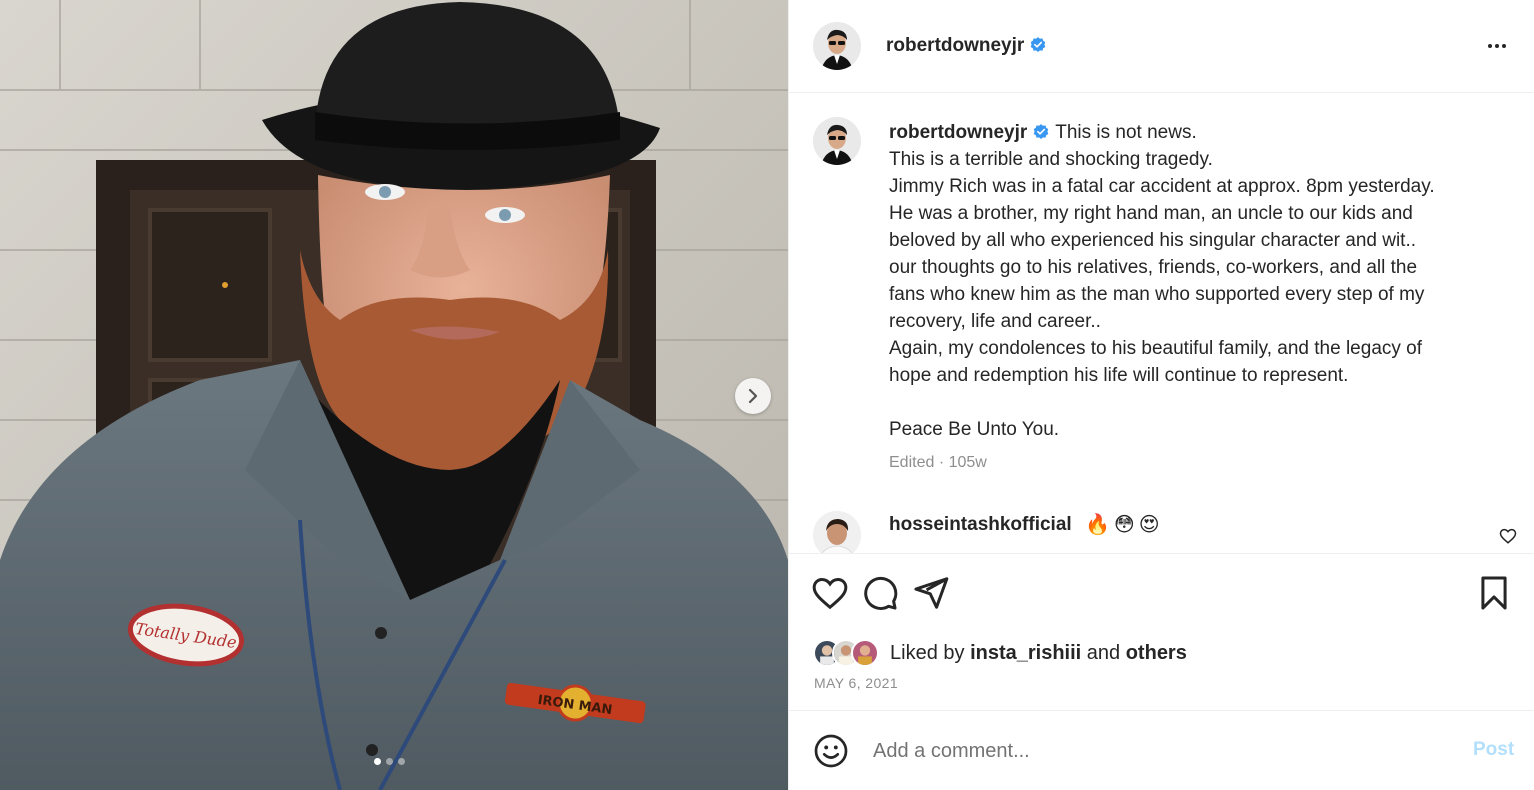  Describe the element at coordinates (974, 429) in the screenshot. I see `caption-line: Peace Be Unto You.` at that location.